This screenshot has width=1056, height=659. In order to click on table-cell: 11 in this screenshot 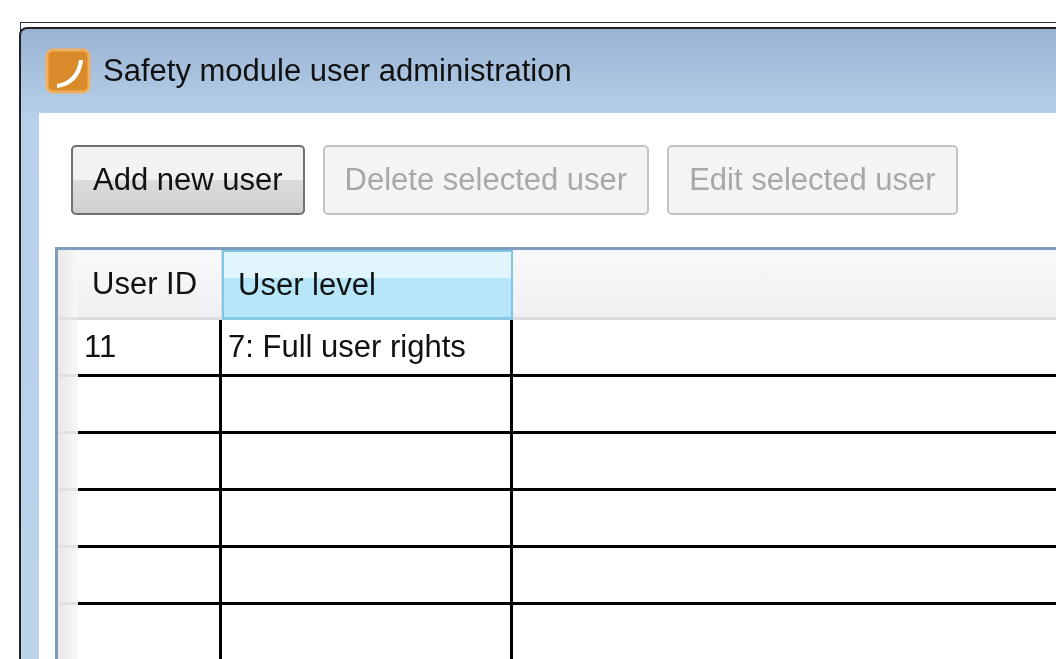, I will do `click(150, 348)`.